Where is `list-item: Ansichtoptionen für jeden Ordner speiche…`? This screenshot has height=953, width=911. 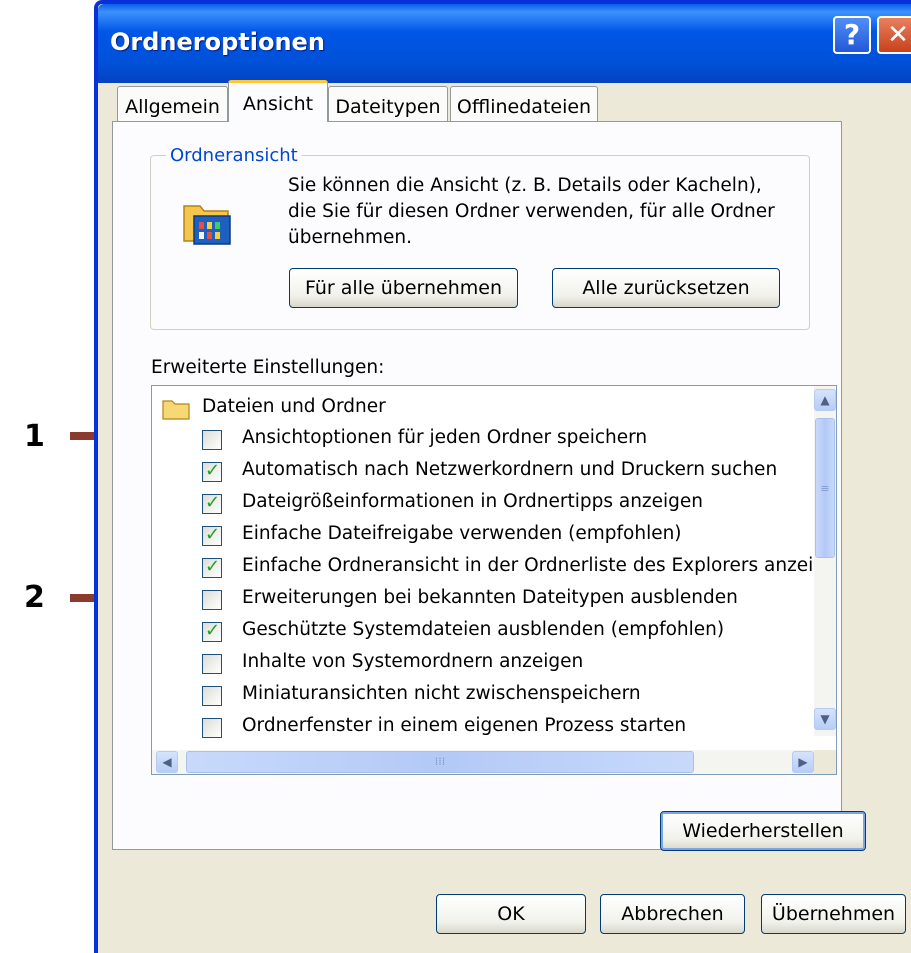
list-item: Ansichtoptionen für jeden Ordner speiche… is located at coordinates (484, 442).